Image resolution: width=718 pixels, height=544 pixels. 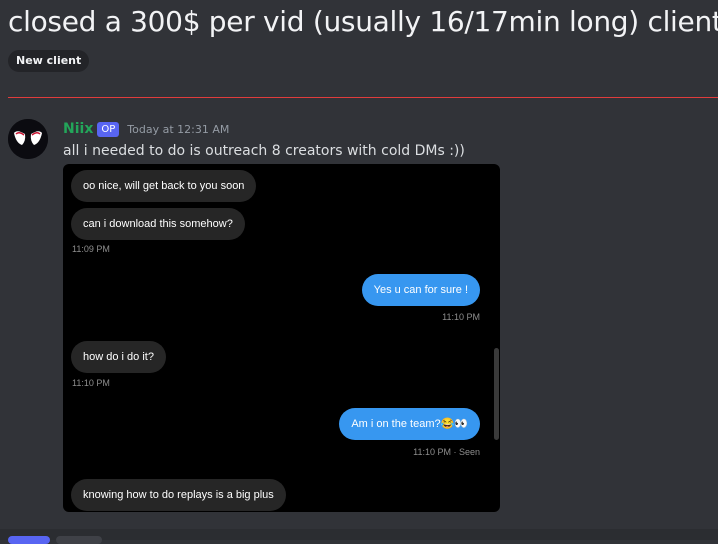 What do you see at coordinates (178, 129) in the screenshot?
I see `message-timestamp: Today at 12:31 AM` at bounding box center [178, 129].